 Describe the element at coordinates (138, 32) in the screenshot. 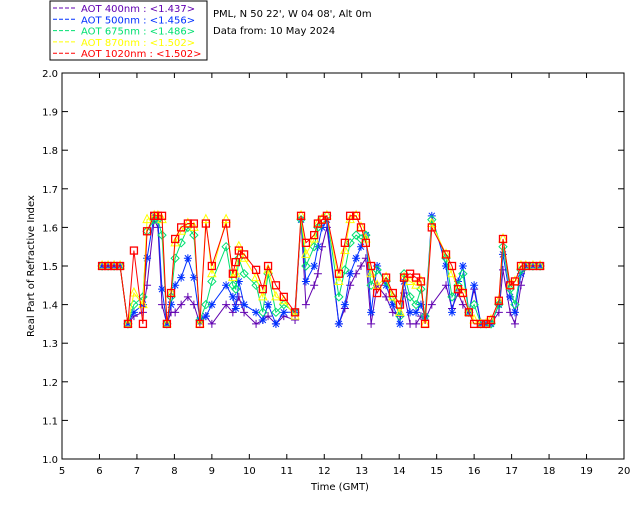

I see `legend-label: AOT 675nm : <1.486>` at that location.